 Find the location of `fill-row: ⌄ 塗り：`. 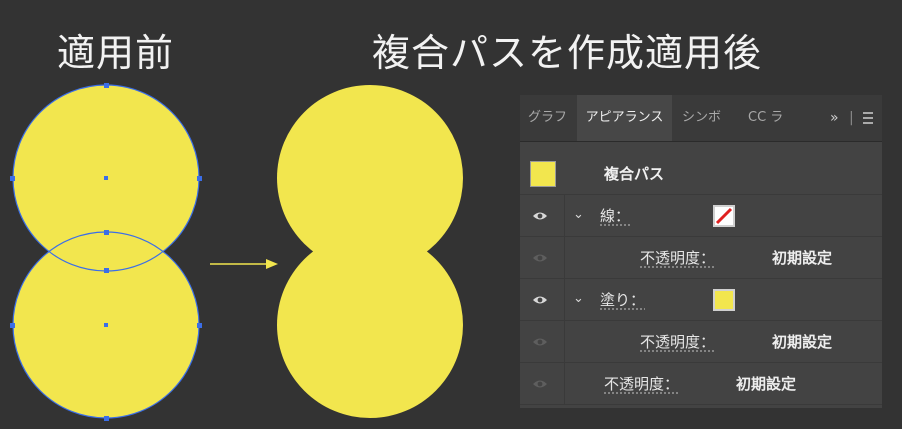

fill-row: ⌄ 塗り： is located at coordinates (701, 300).